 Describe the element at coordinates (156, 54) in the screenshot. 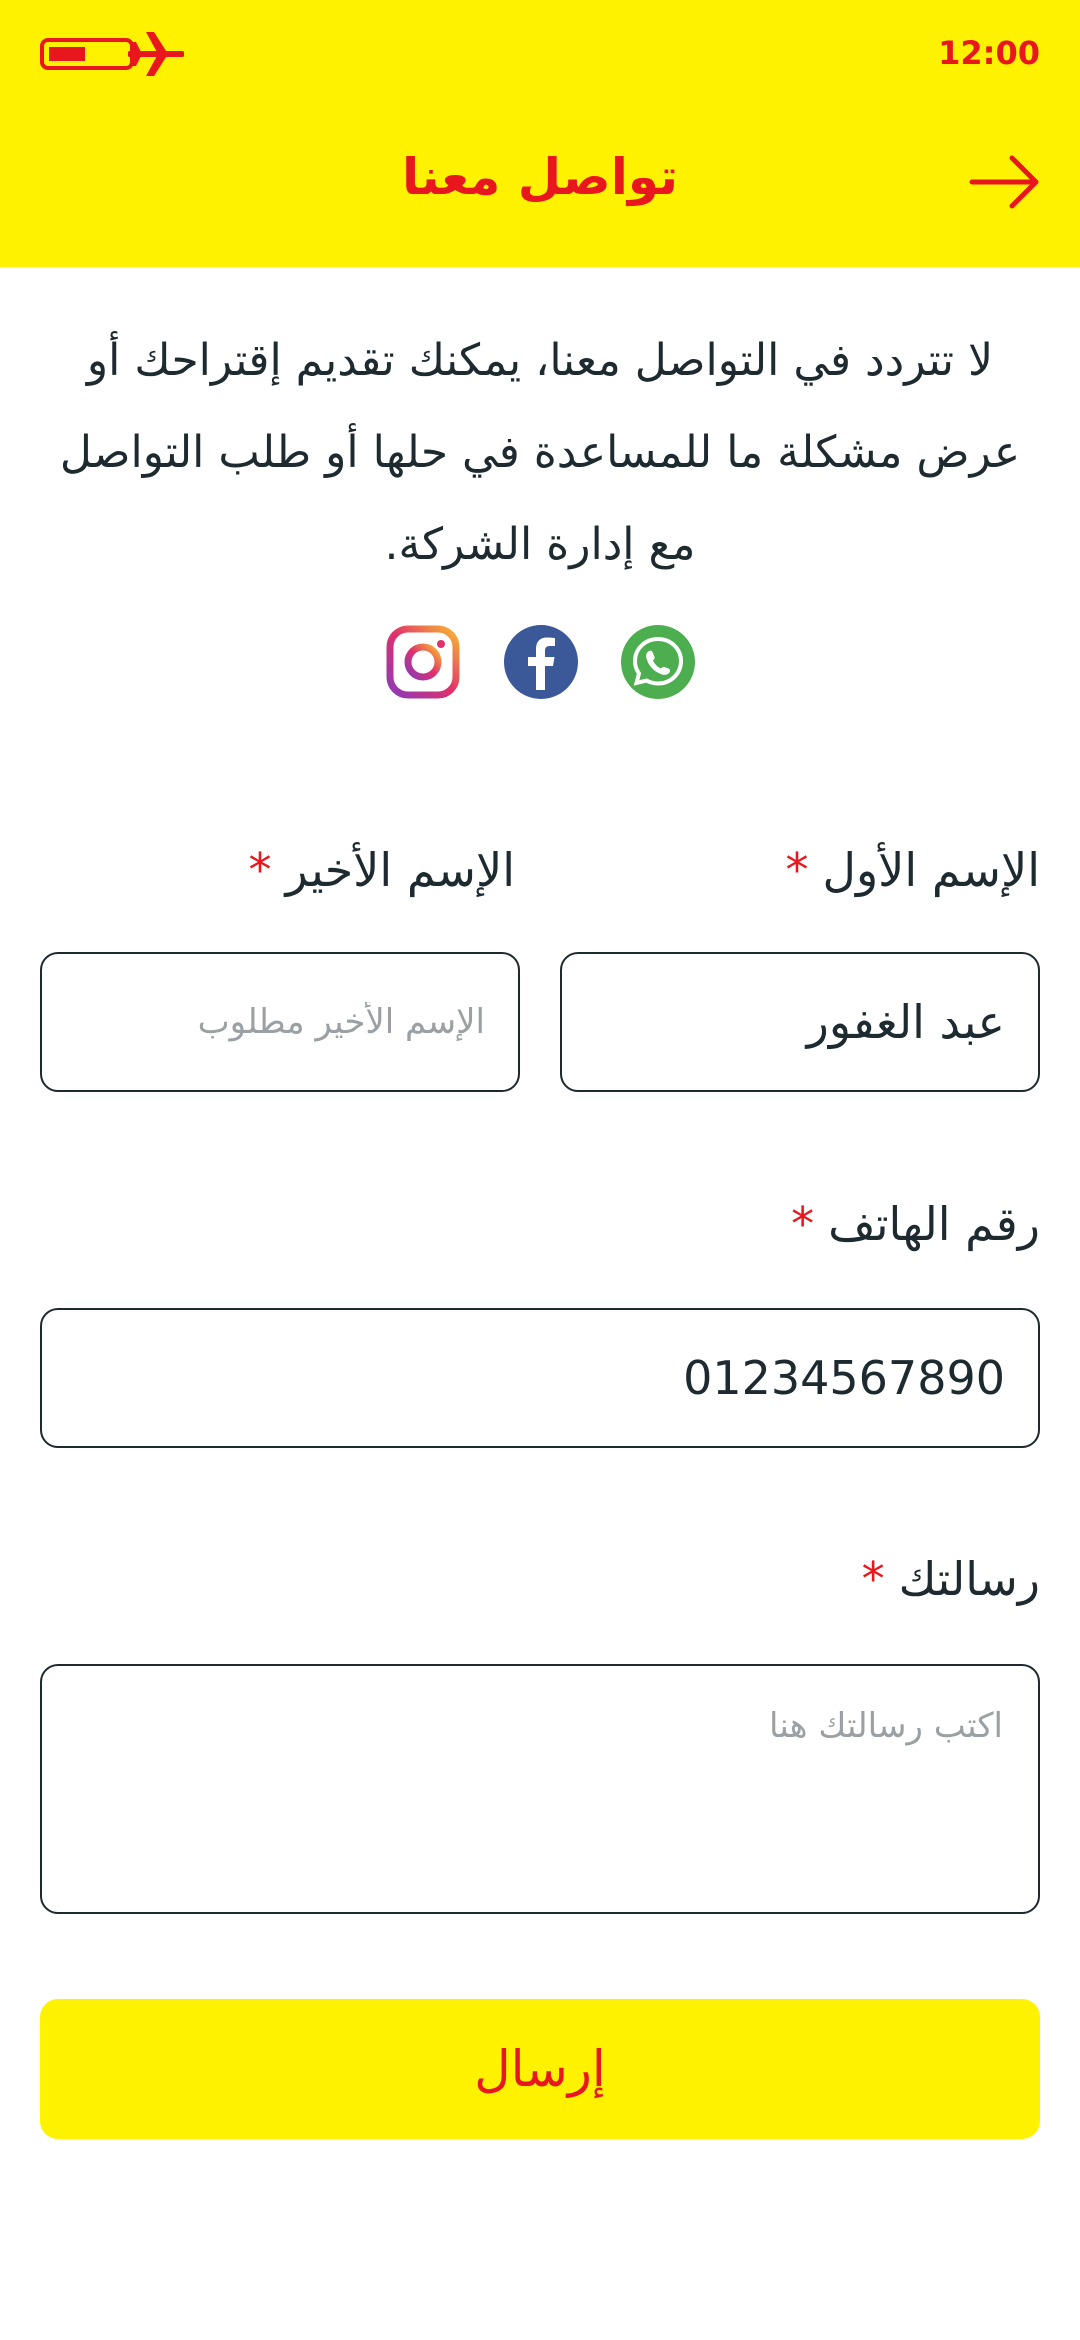

I see `airplane-mode-icon` at that location.